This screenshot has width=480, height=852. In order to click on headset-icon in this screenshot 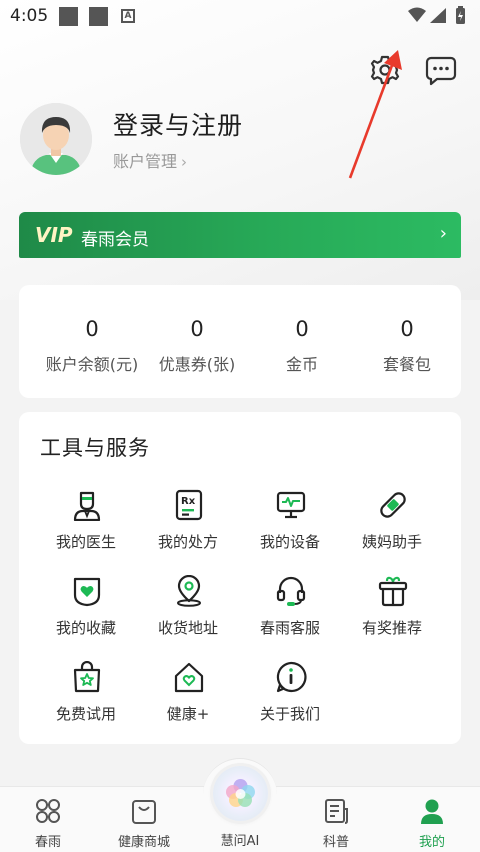, I will do `click(291, 591)`.